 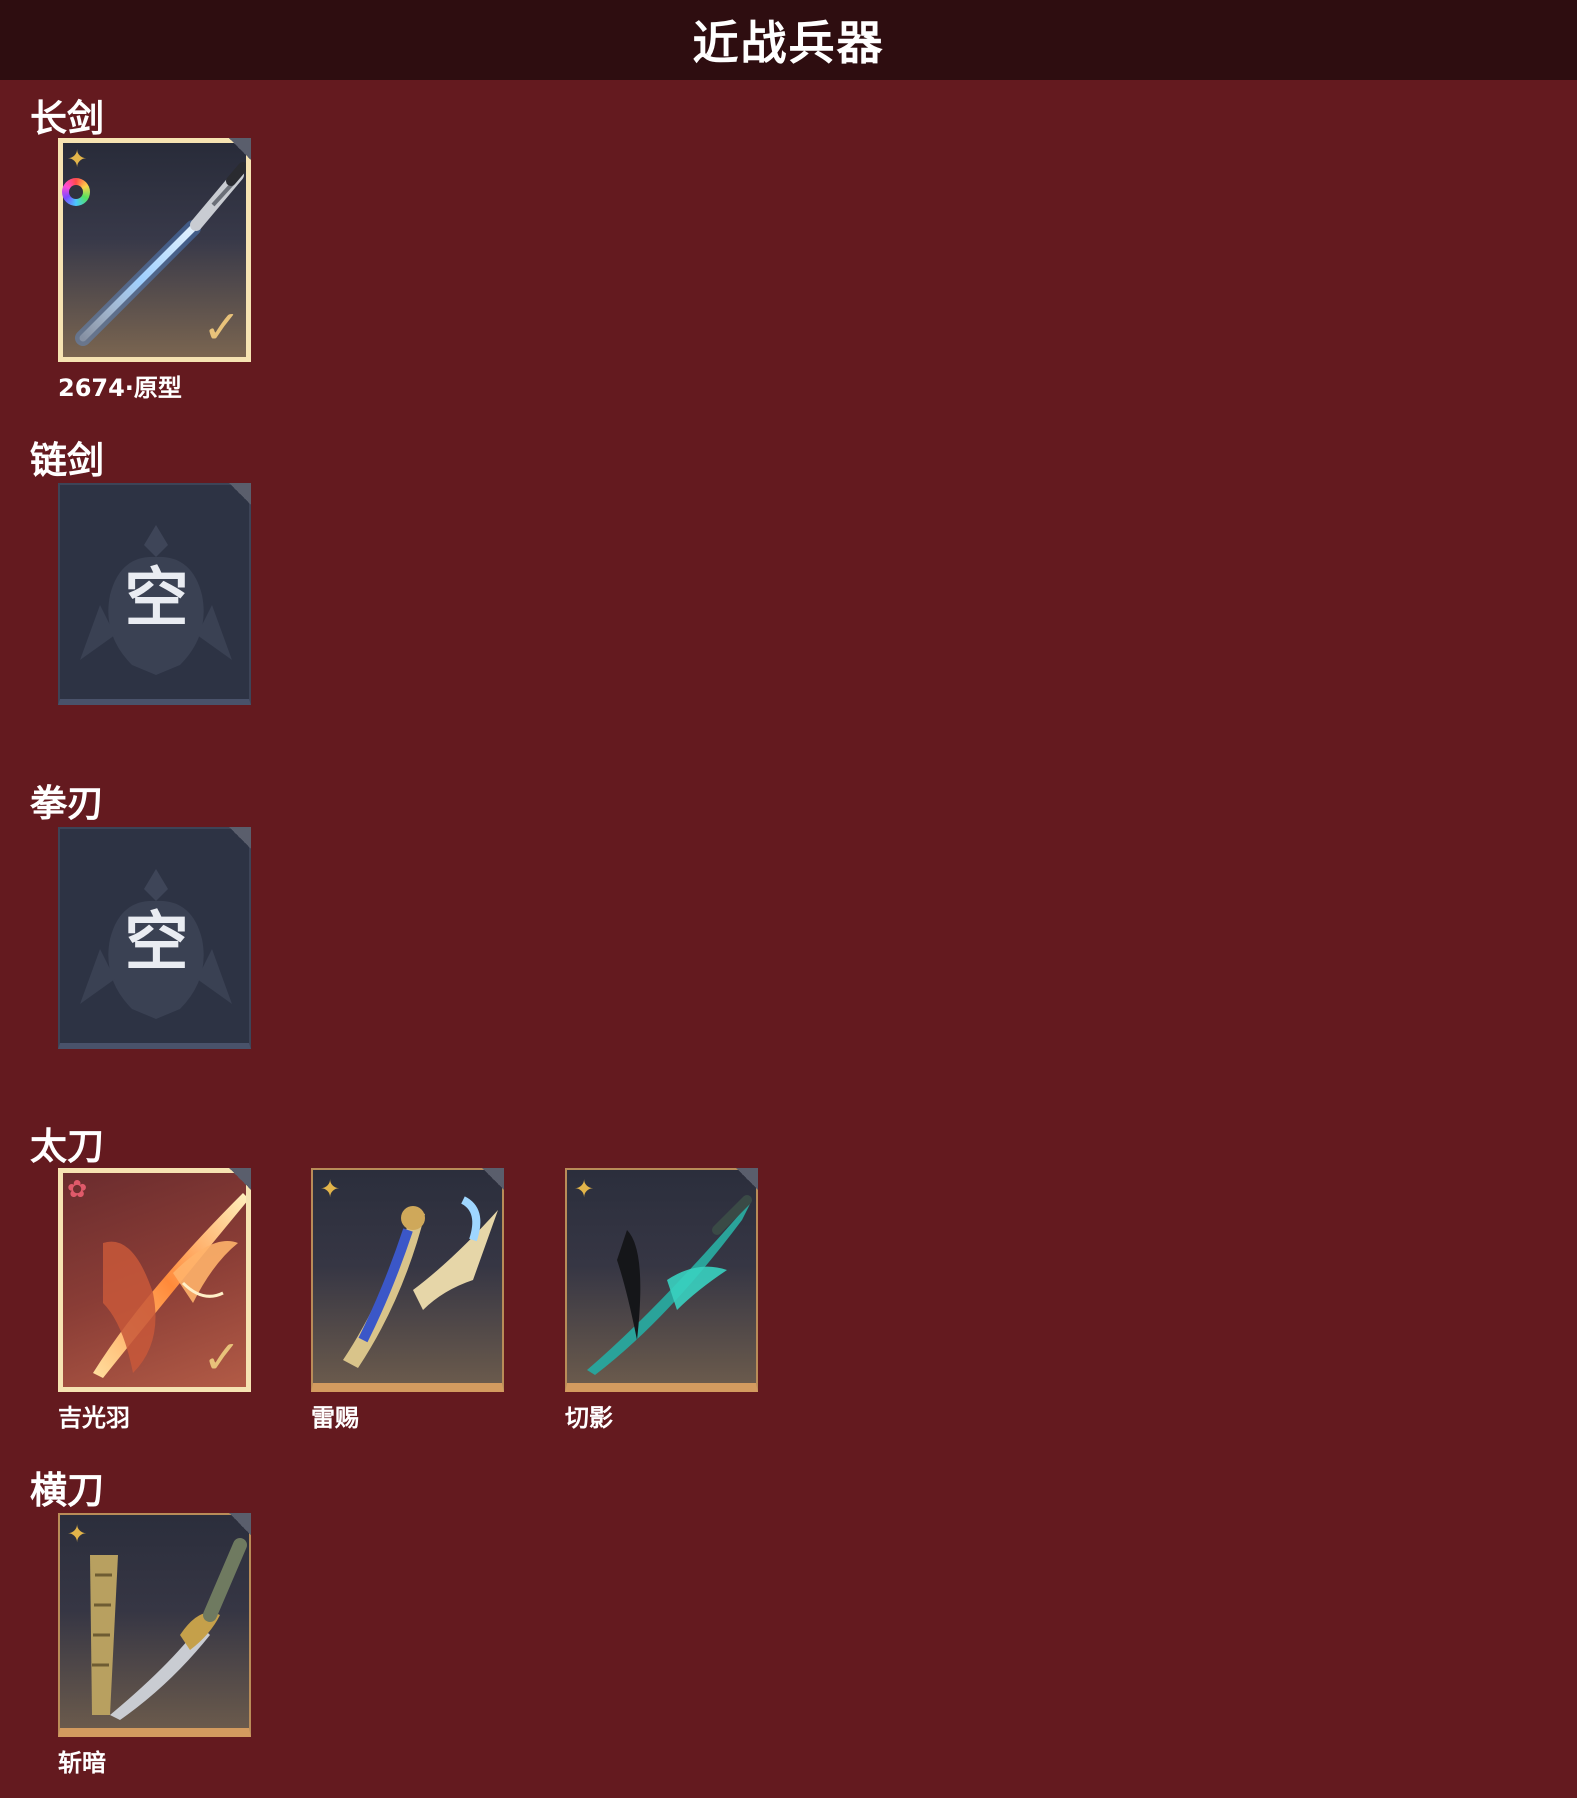 What do you see at coordinates (120, 388) in the screenshot?
I see `weapon-name: 2674·原型` at bounding box center [120, 388].